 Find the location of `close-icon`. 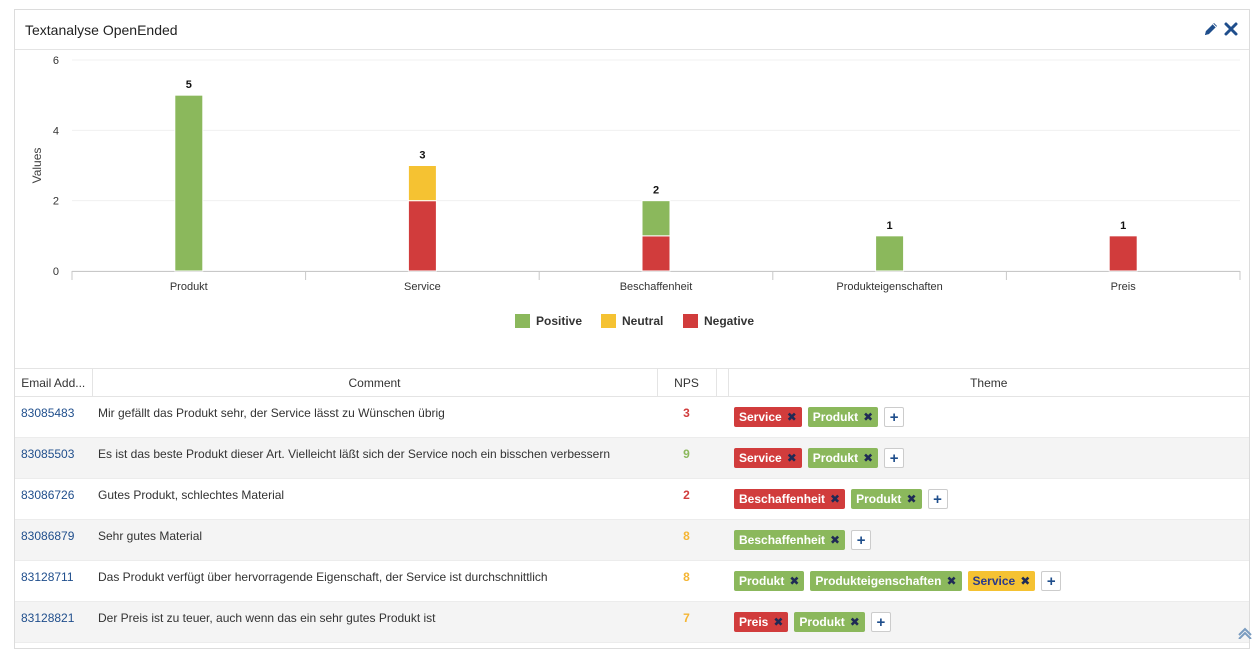

close-icon is located at coordinates (1231, 29).